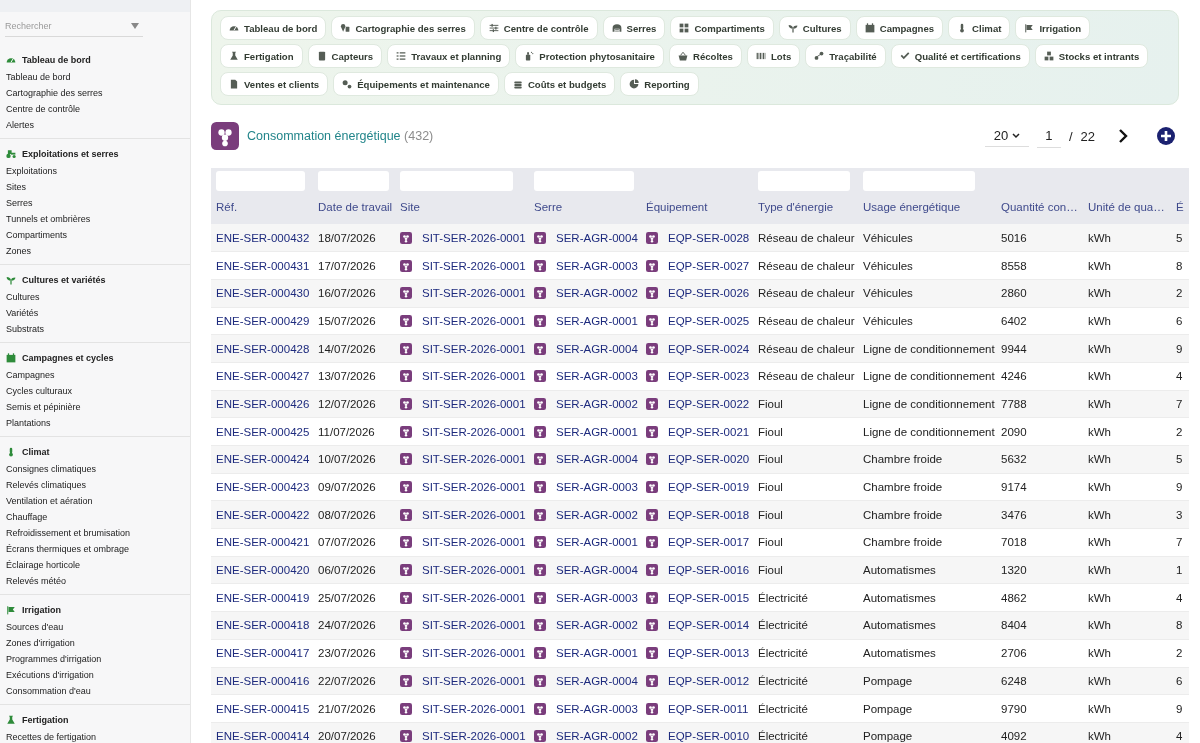 This screenshot has height=743, width=1200. Describe the element at coordinates (722, 28) in the screenshot. I see `module-button: Compartiments` at that location.